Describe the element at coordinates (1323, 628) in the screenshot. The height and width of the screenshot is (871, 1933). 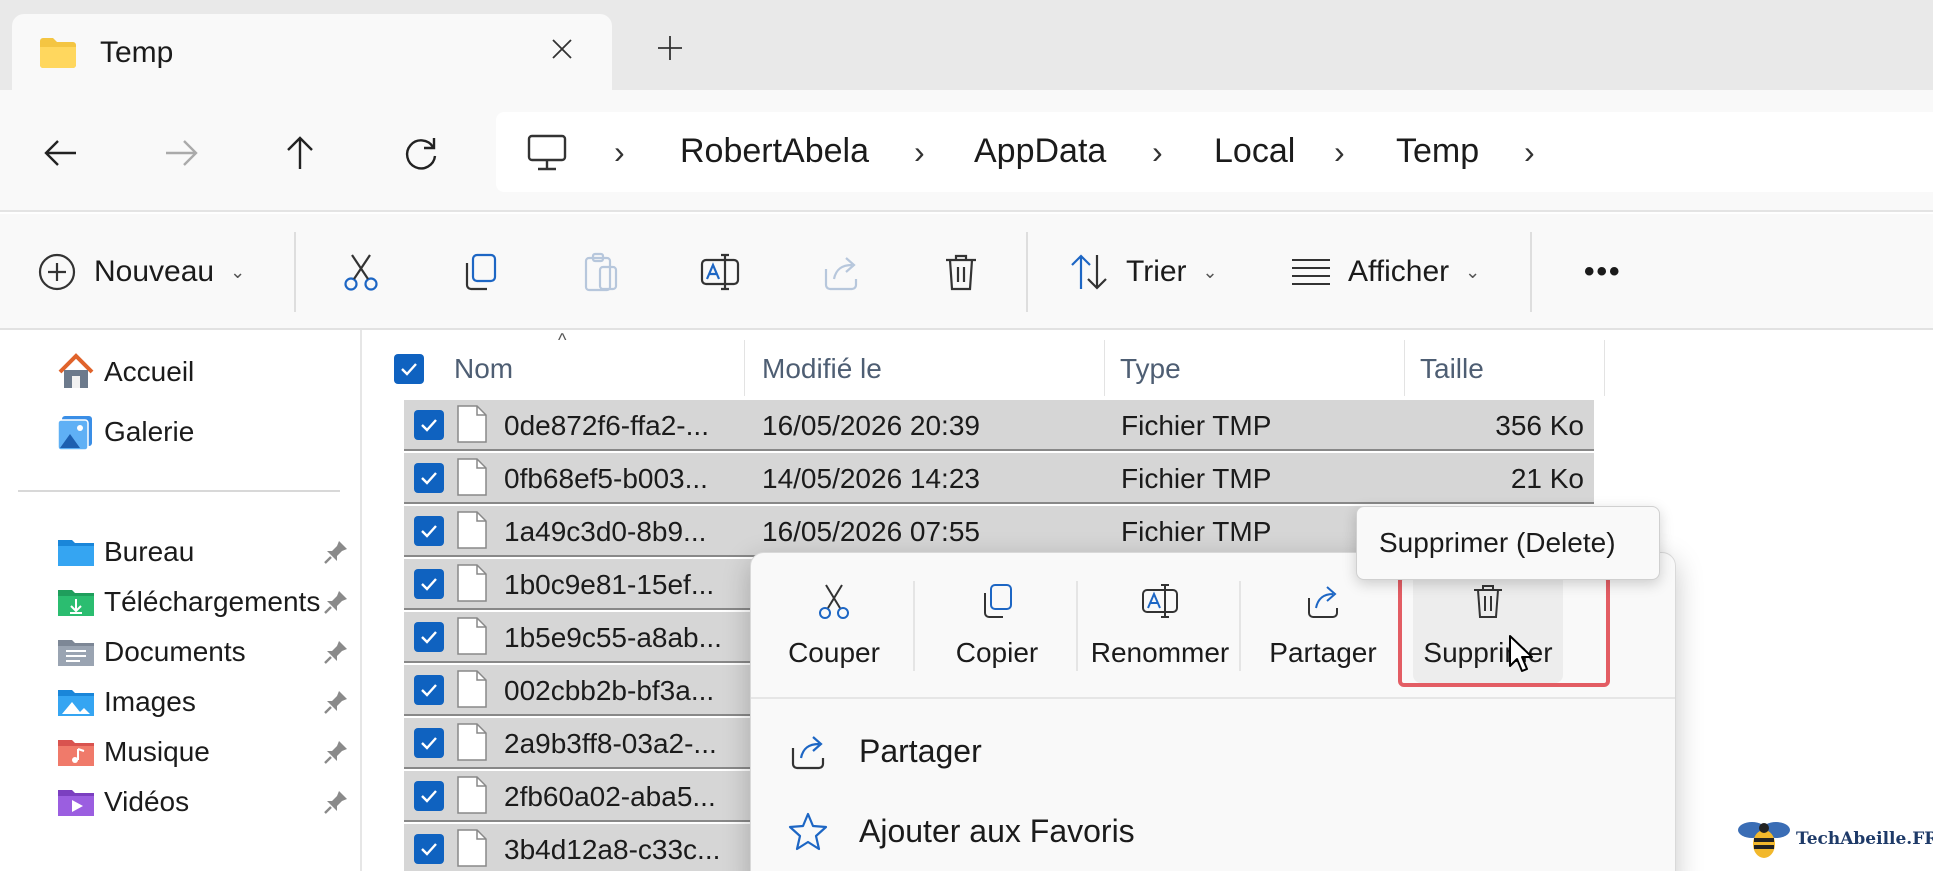
I see `context-share-button: Partager` at that location.